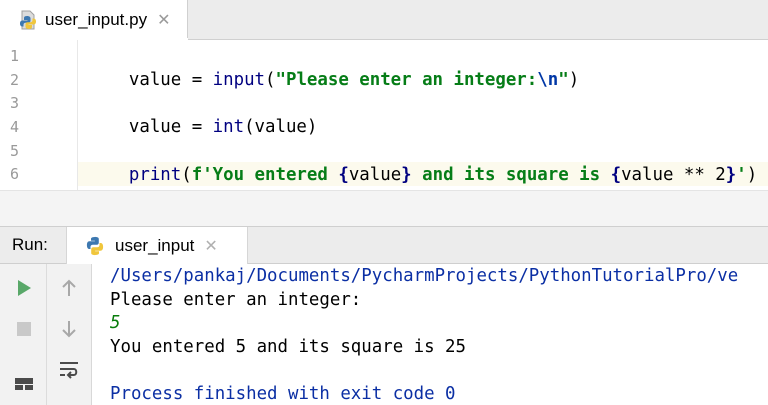 This screenshot has width=768, height=405. What do you see at coordinates (15, 80) in the screenshot?
I see `line-number: 2` at bounding box center [15, 80].